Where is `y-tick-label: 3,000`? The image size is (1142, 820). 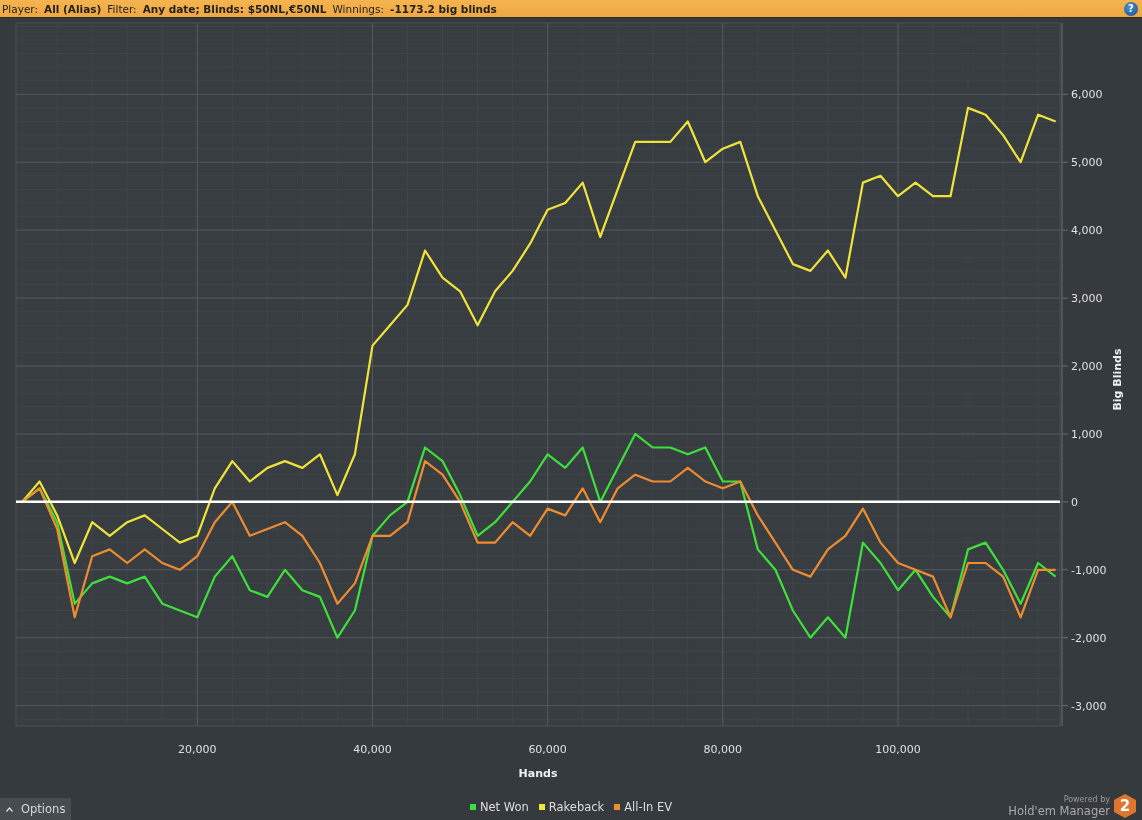 y-tick-label: 3,000 is located at coordinates (1087, 299).